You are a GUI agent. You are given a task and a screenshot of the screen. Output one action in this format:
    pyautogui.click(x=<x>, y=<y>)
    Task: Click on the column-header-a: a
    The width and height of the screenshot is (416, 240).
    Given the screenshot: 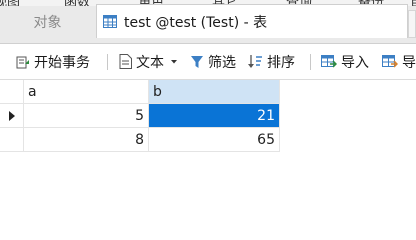 What is the action you would take?
    pyautogui.click(x=86, y=92)
    